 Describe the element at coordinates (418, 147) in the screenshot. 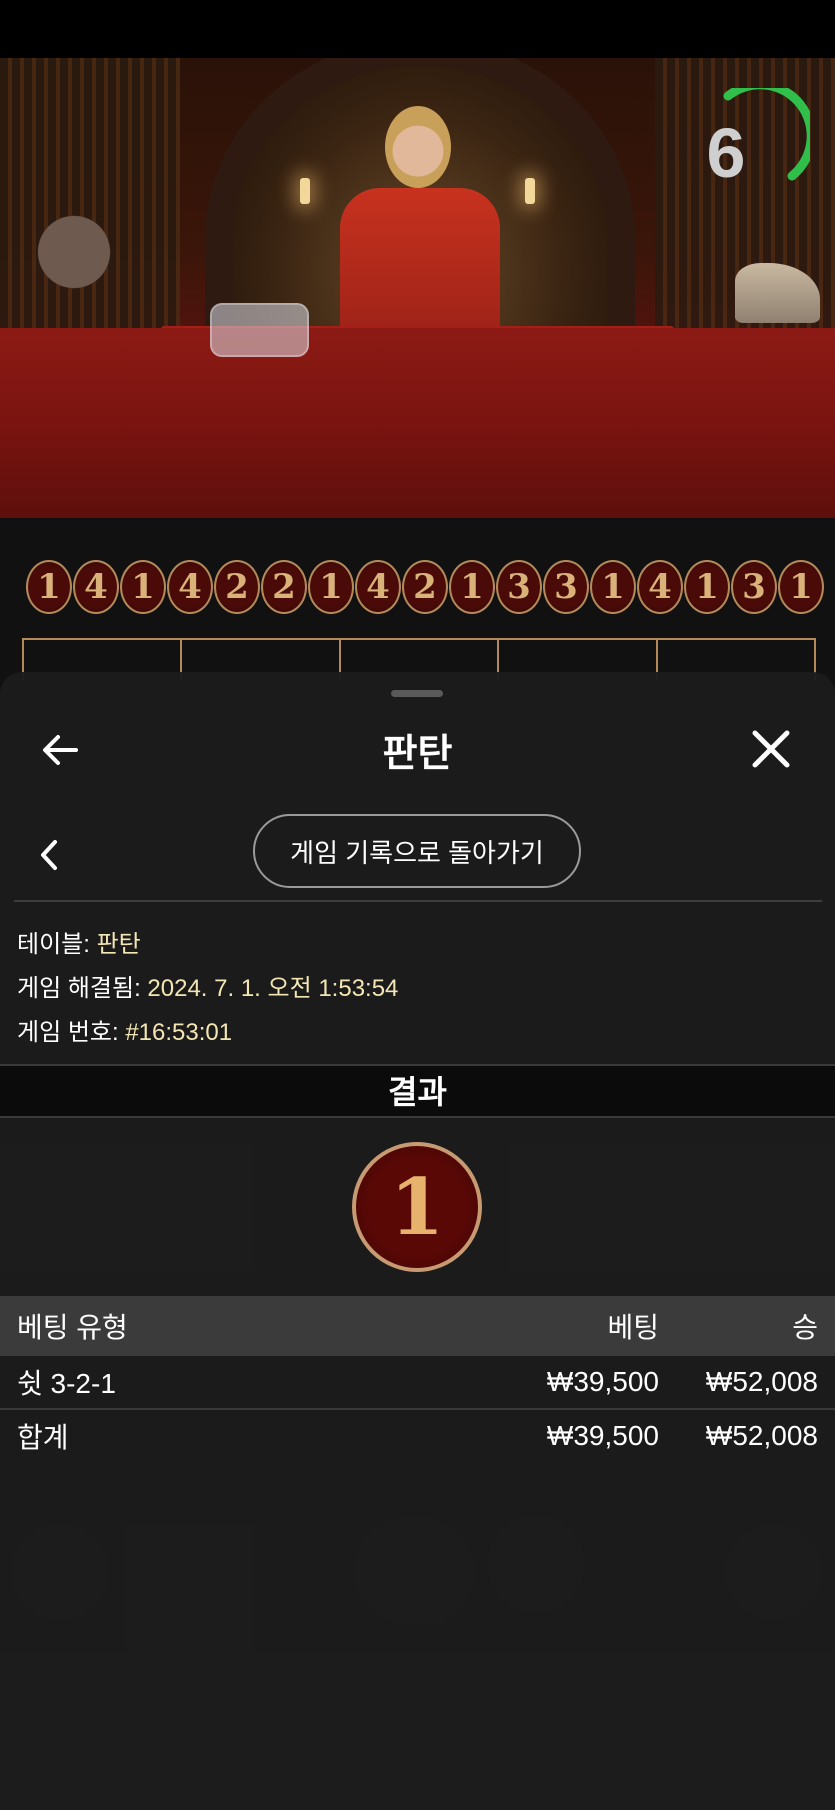

I see `dealer` at that location.